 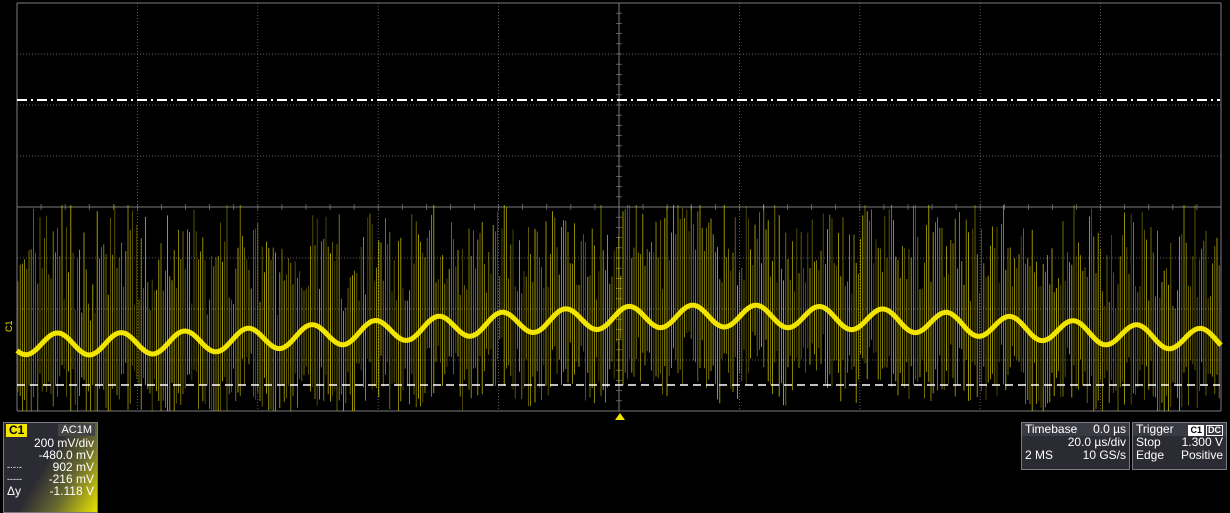 What do you see at coordinates (76, 430) in the screenshot?
I see `channel-coupling: AC1M` at bounding box center [76, 430].